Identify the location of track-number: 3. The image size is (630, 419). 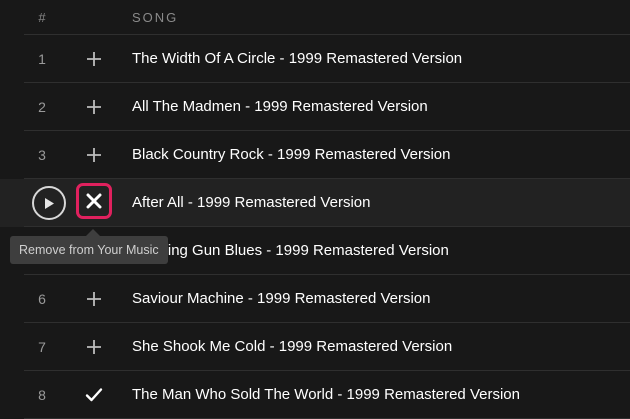
(42, 155).